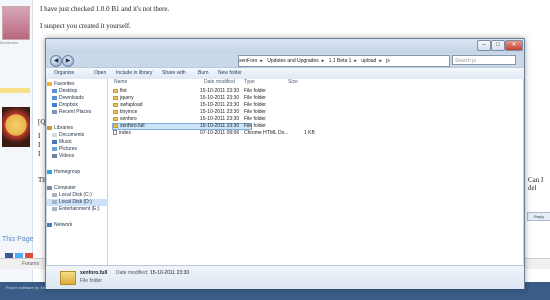  I want to click on organize-button: Organize, so click(64, 73).